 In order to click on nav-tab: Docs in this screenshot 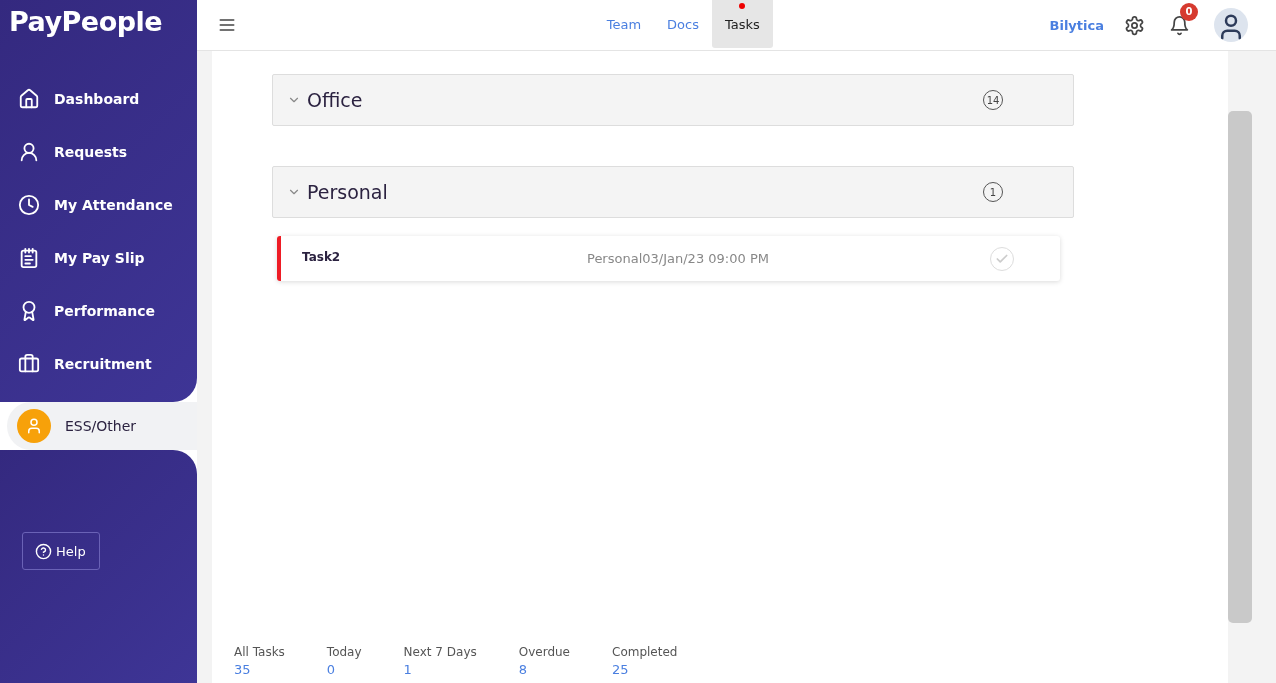, I will do `click(683, 24)`.